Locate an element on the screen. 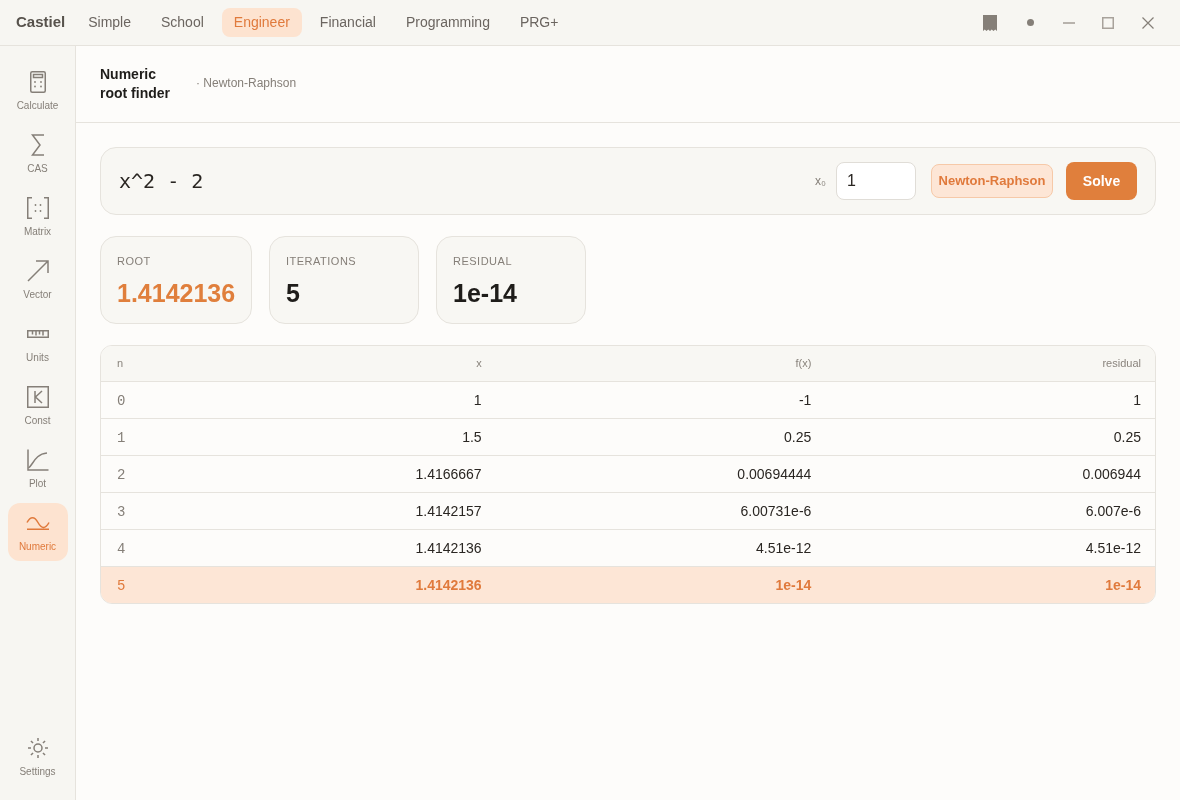  table-cell-text: 6.00731e-6 is located at coordinates (776, 511).